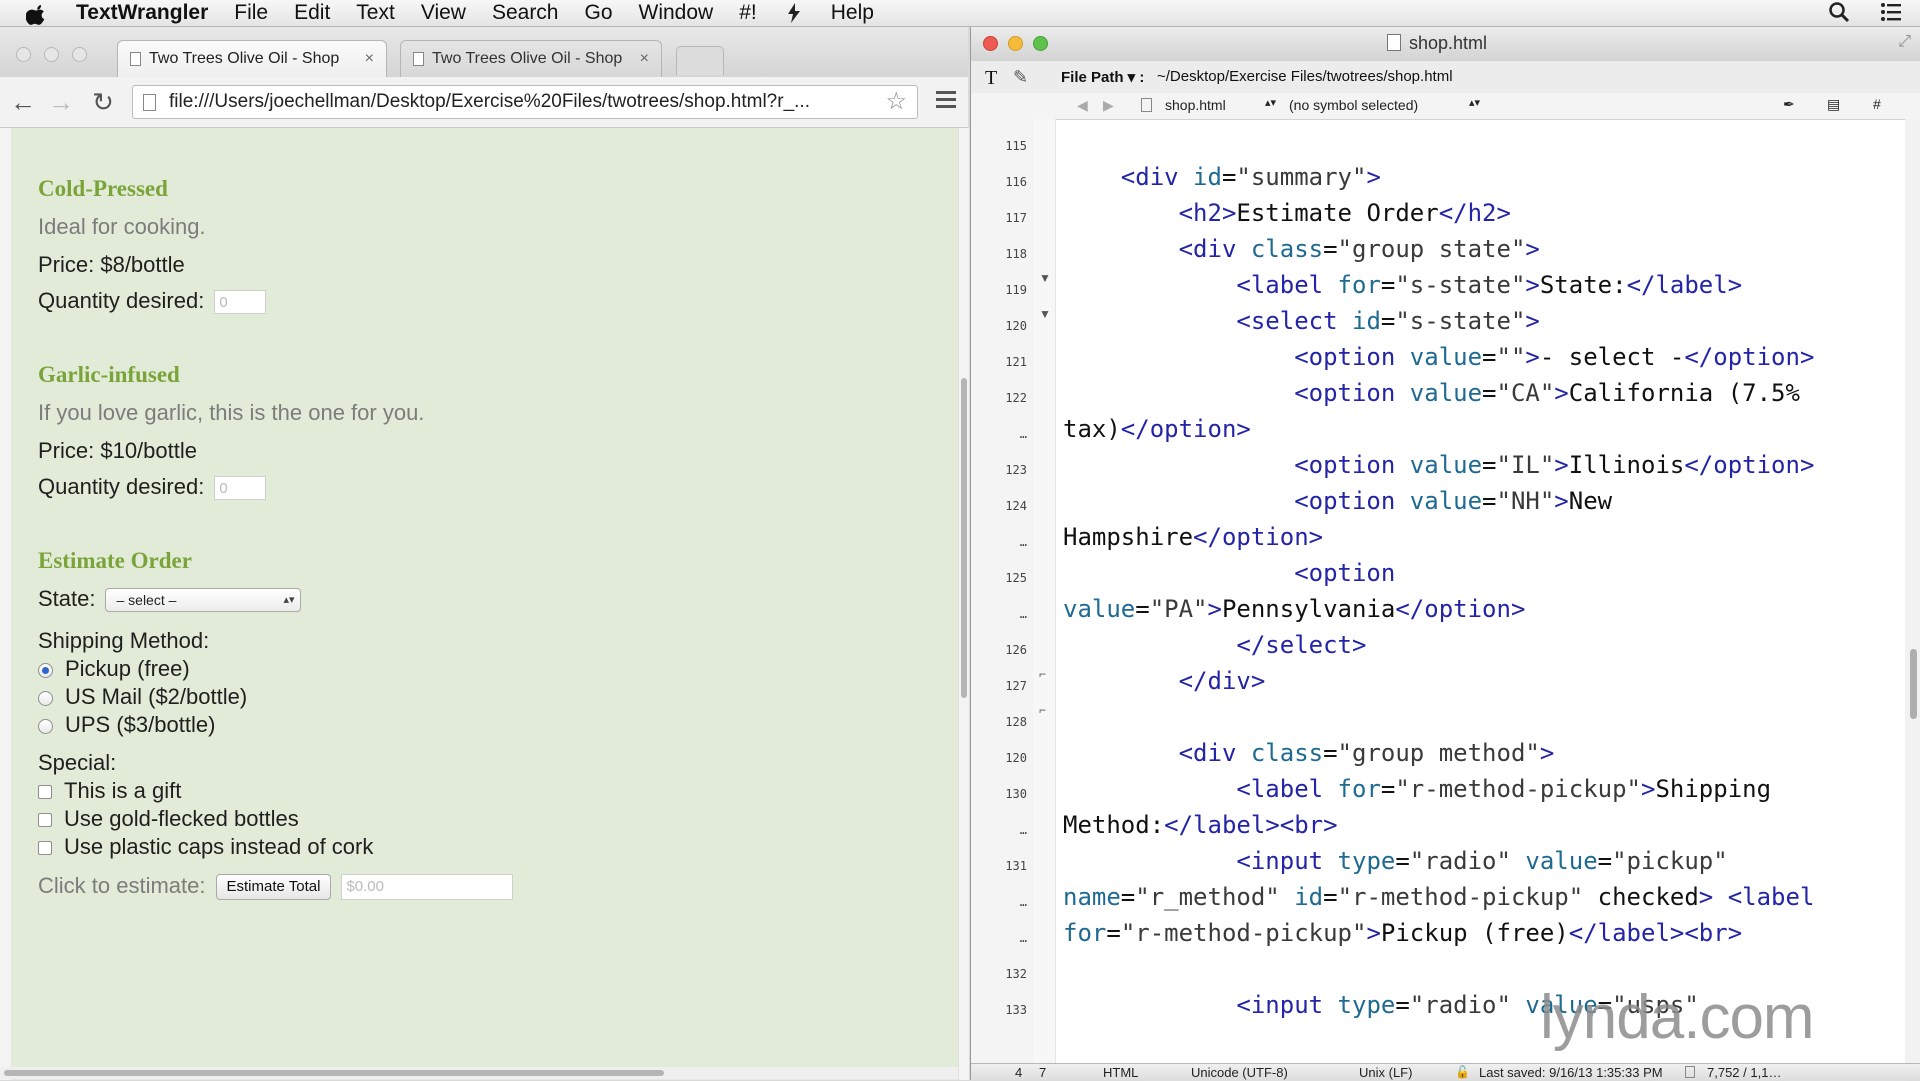  Describe the element at coordinates (427, 887) in the screenshot. I see `total-field: $0.00` at that location.